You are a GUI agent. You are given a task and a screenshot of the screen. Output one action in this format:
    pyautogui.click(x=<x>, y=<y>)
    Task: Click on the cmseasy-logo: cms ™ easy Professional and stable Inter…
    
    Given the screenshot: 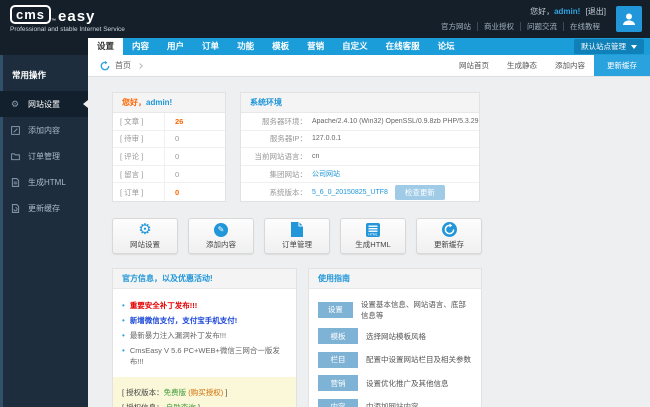 What is the action you would take?
    pyautogui.click(x=67, y=19)
    